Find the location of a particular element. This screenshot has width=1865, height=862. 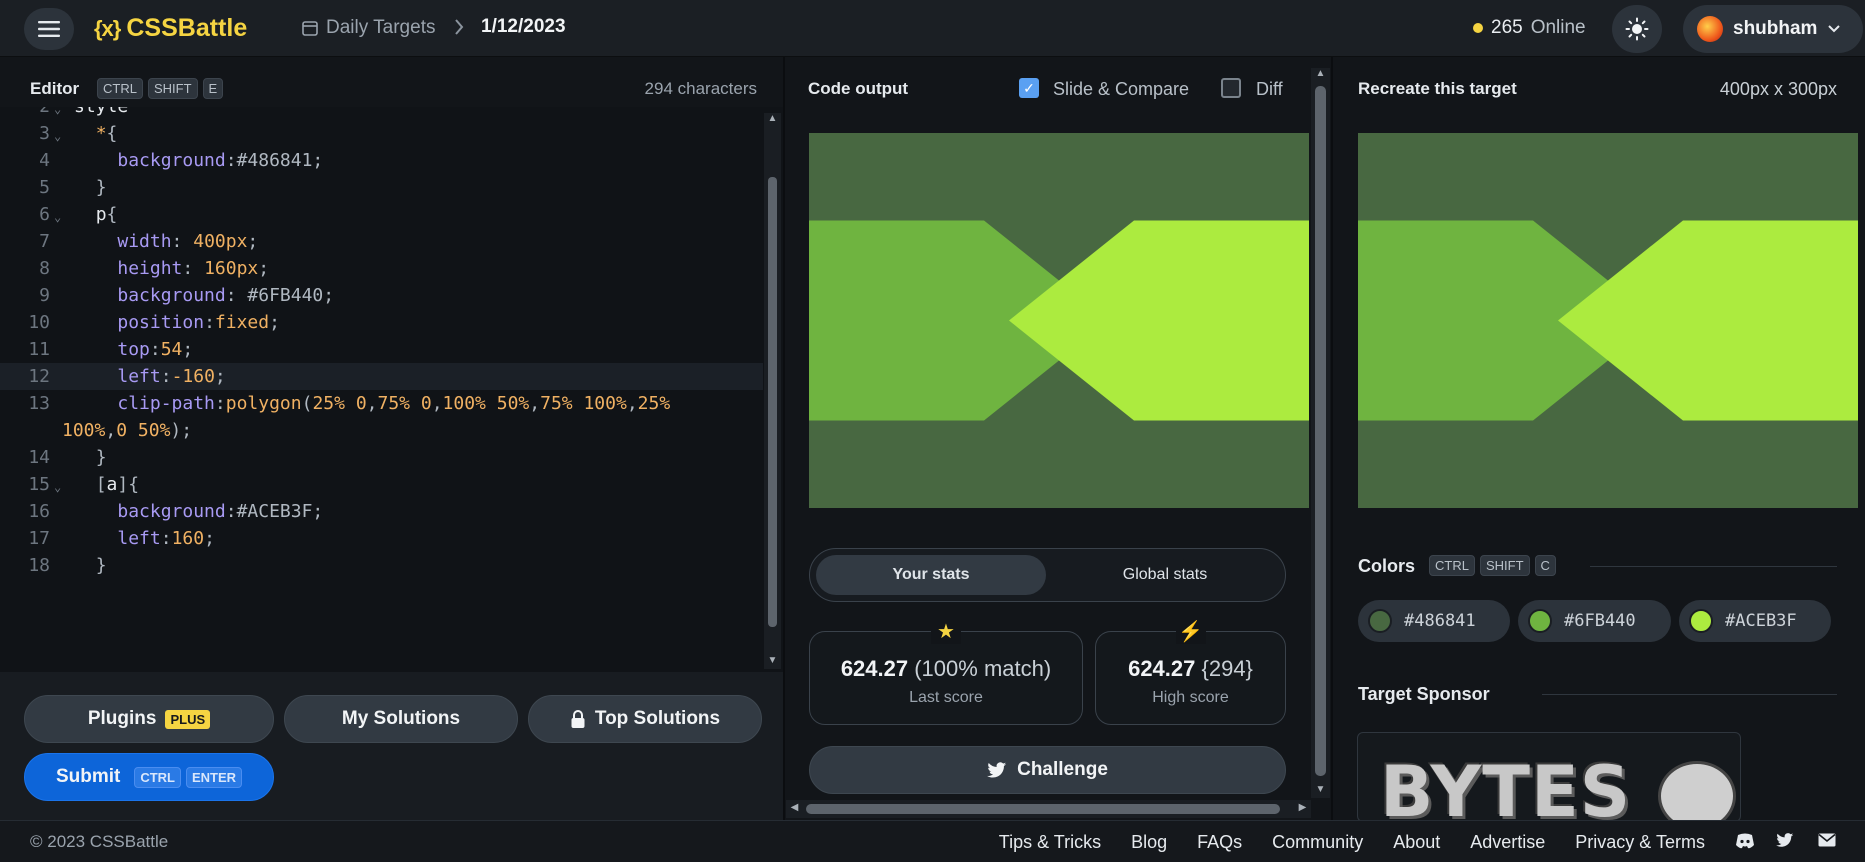

top-solutions-label: Top Solutions is located at coordinates (657, 718).